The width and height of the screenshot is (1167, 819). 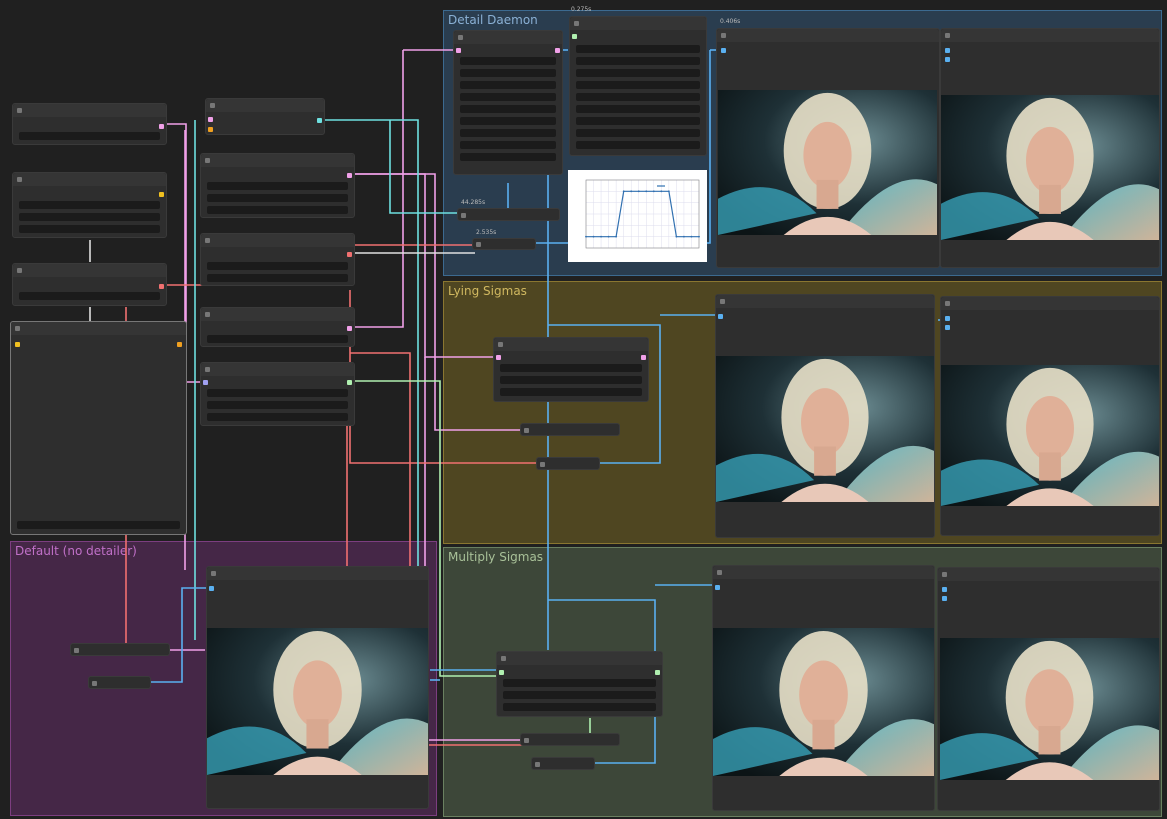 I want to click on lying-sigmas-node, so click(x=571, y=369).